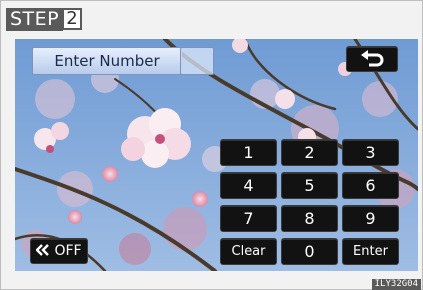  What do you see at coordinates (309, 218) in the screenshot?
I see `key-8: 8` at bounding box center [309, 218].